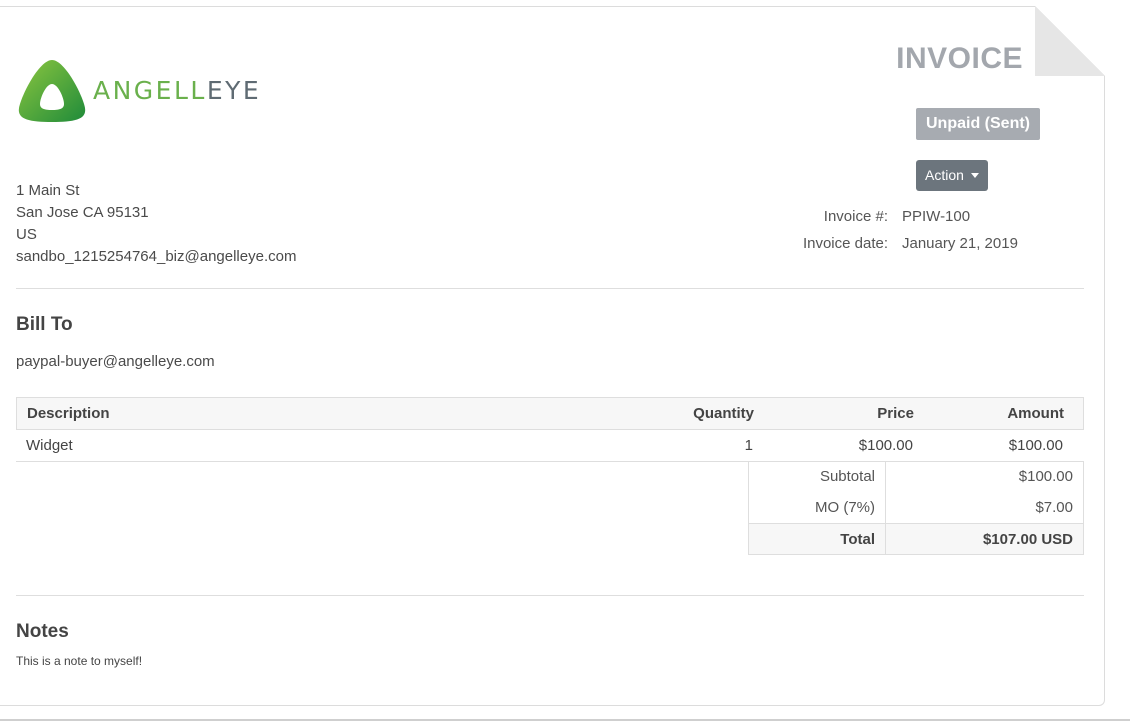 Image resolution: width=1130 pixels, height=723 pixels. Describe the element at coordinates (1045, 476) in the screenshot. I see `subtotal-value: $100.00` at that location.